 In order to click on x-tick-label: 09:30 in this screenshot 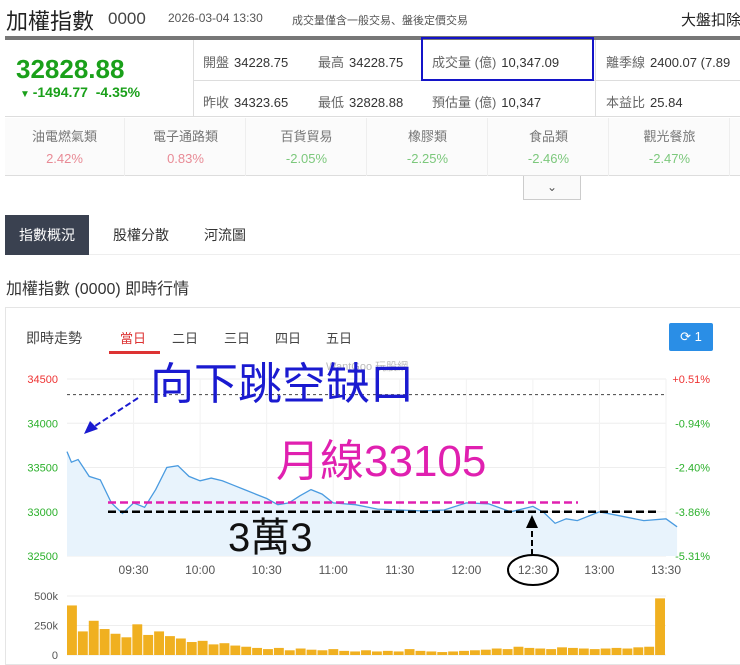, I will do `click(134, 570)`.